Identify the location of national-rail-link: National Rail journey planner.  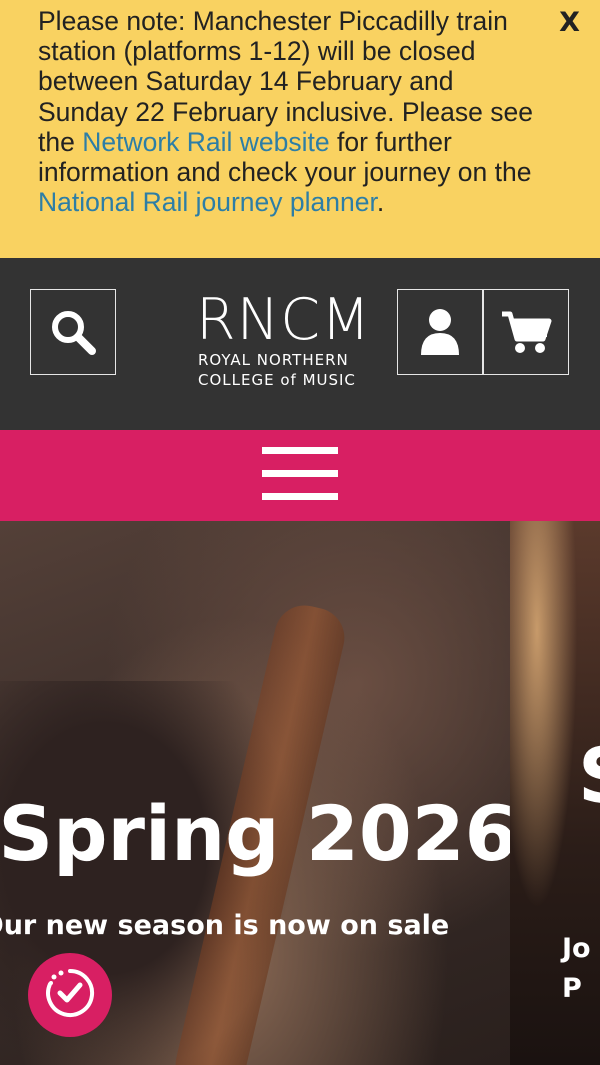
(207, 202).